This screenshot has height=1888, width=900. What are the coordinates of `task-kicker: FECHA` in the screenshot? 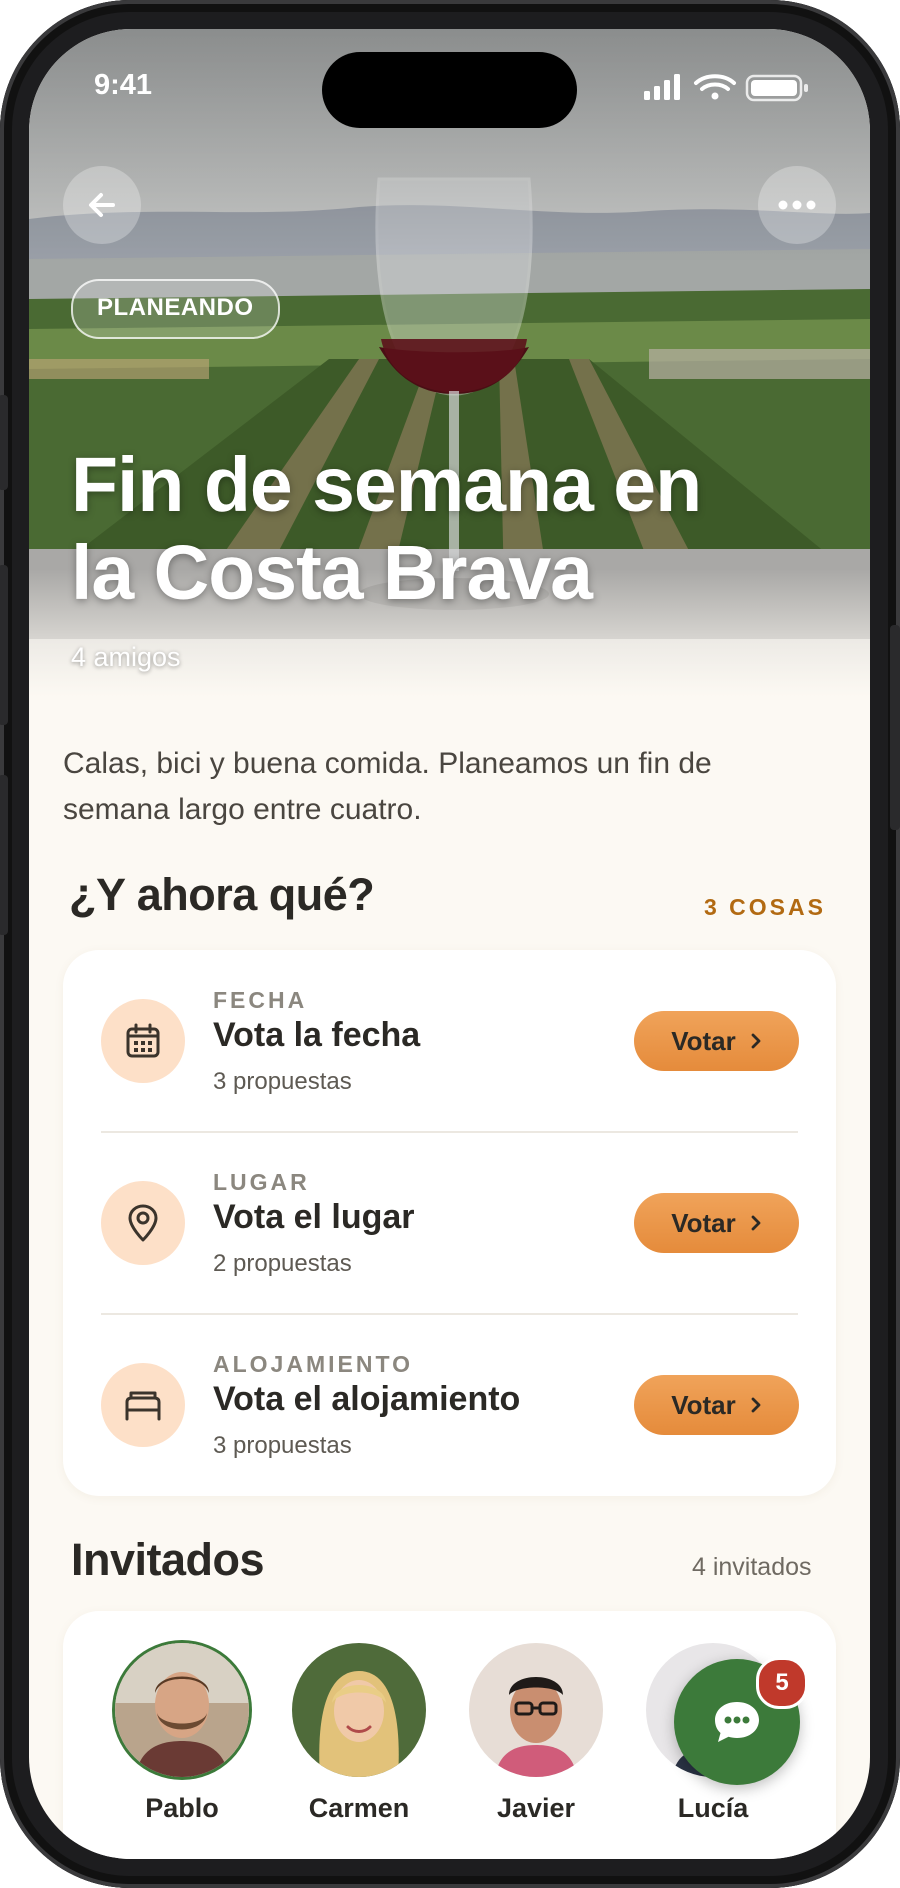 It's located at (260, 1000).